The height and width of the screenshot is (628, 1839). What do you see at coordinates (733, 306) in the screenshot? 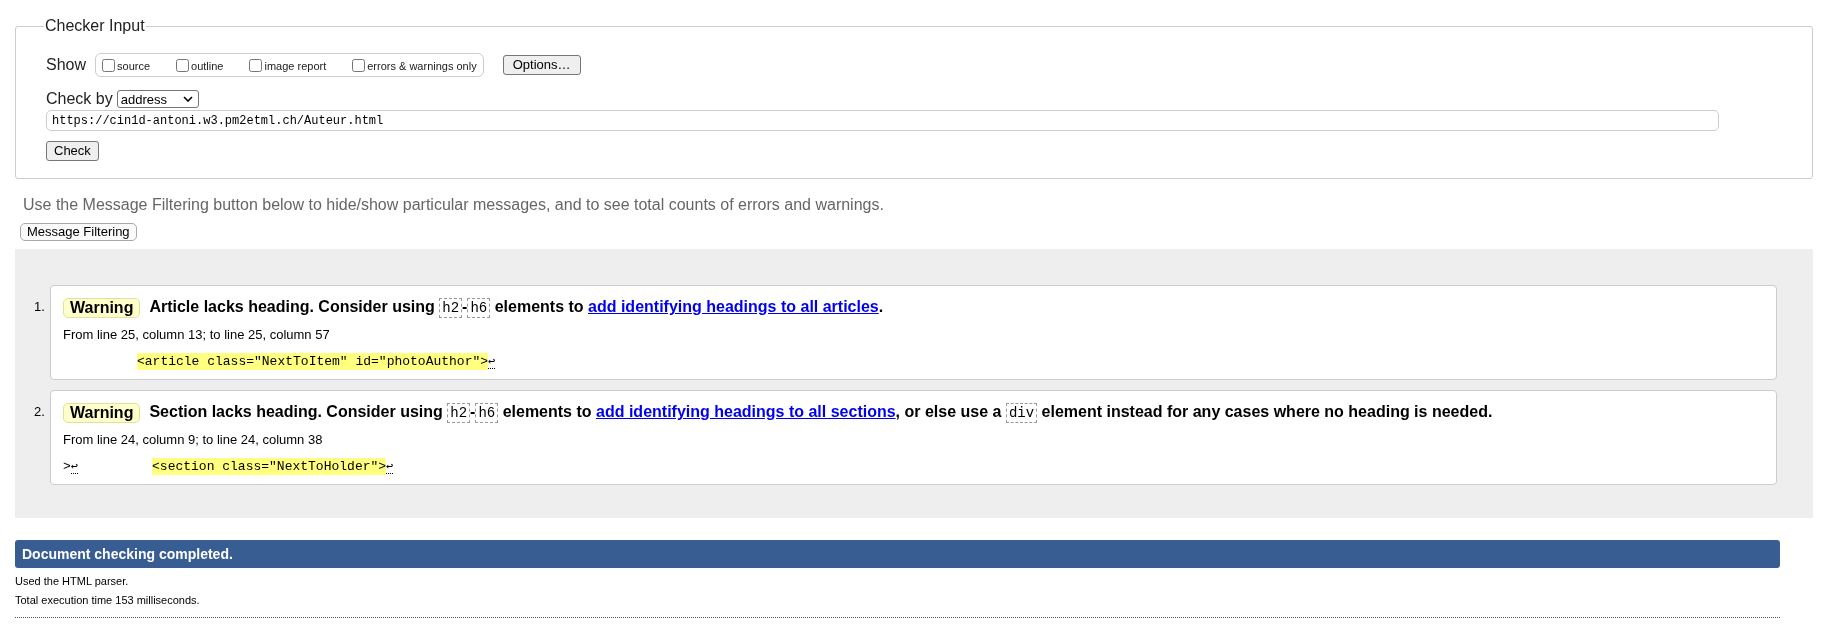
I see `help-link: add identifying headings to all articles` at bounding box center [733, 306].